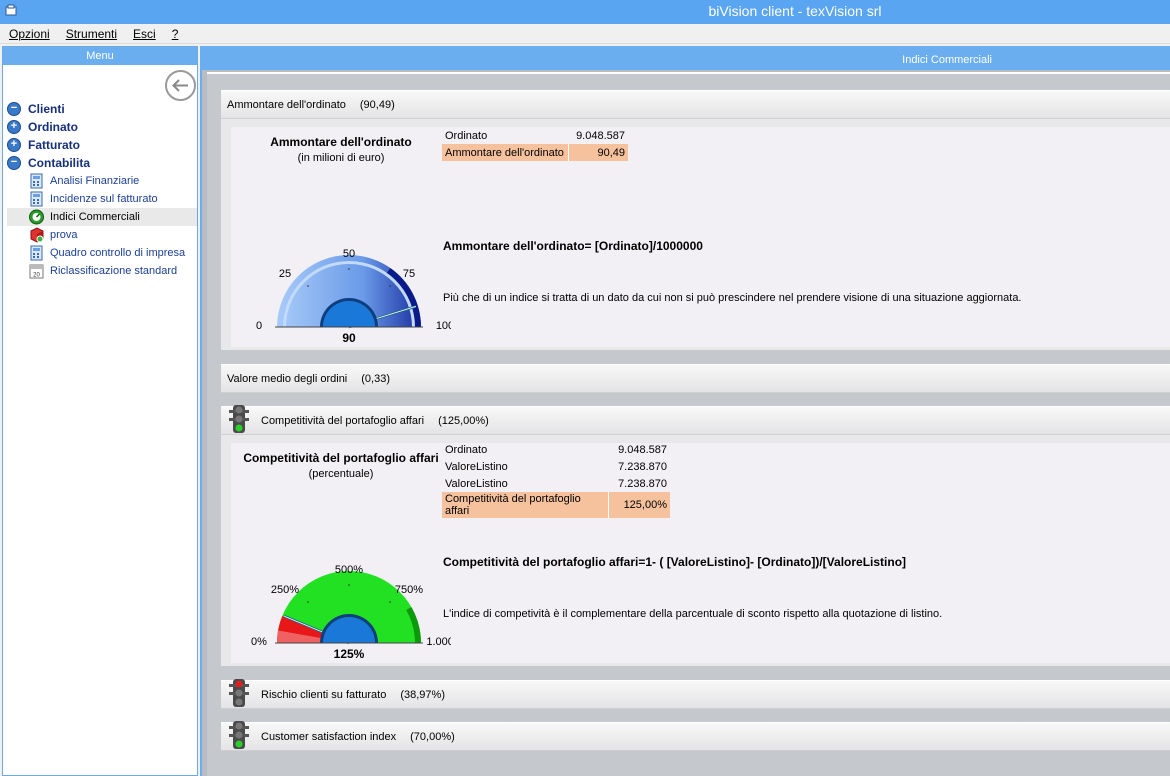 Image resolution: width=1170 pixels, height=776 pixels. I want to click on tree-item-indici-commerciali: Indici Commerciali, so click(102, 217).